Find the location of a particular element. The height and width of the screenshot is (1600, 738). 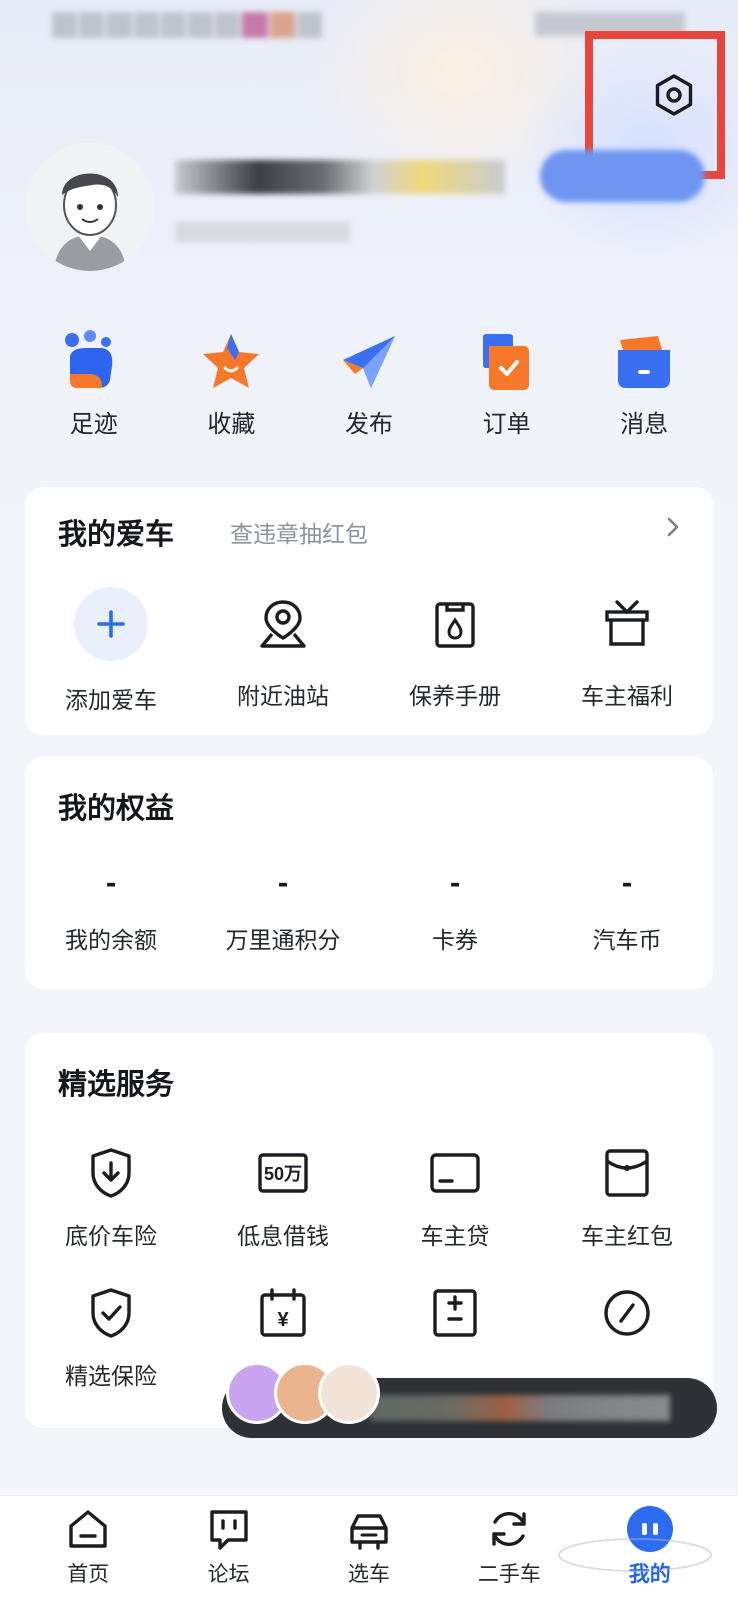

owner-loan-label: 车主贷 is located at coordinates (455, 1237).